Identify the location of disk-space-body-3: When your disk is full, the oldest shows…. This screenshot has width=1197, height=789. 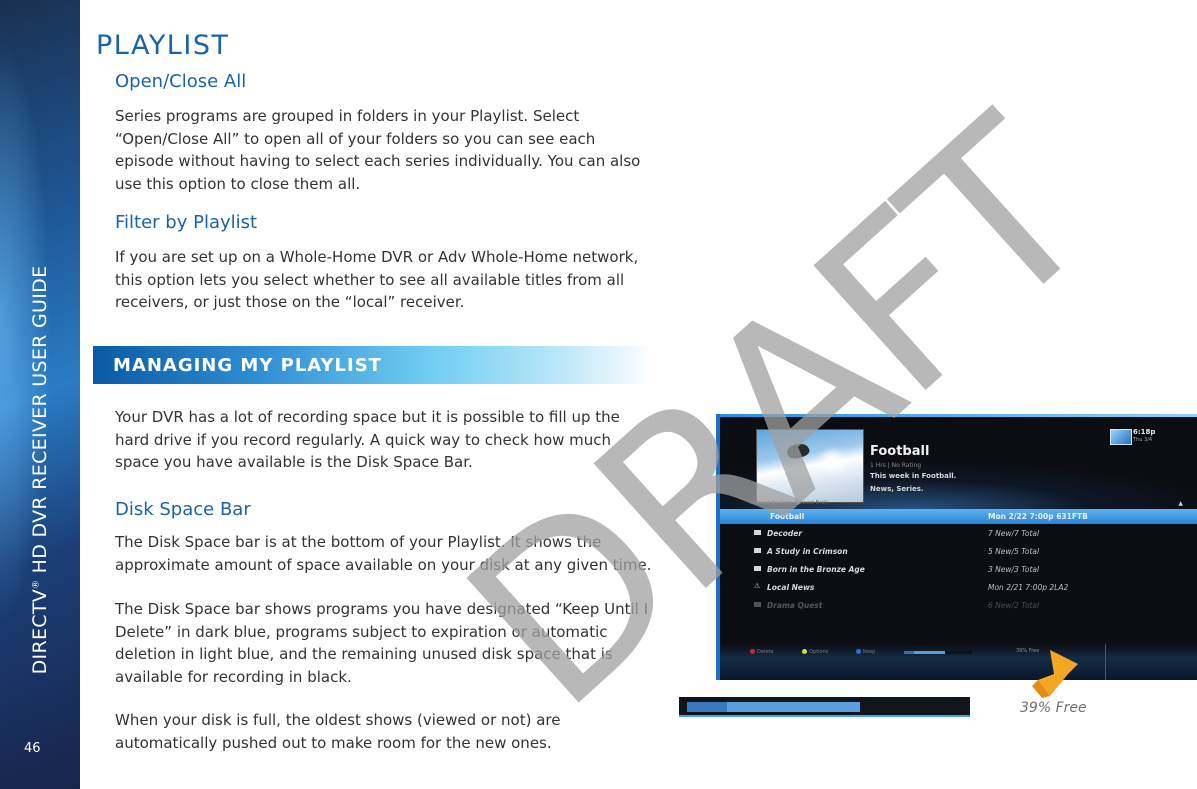
(338, 731).